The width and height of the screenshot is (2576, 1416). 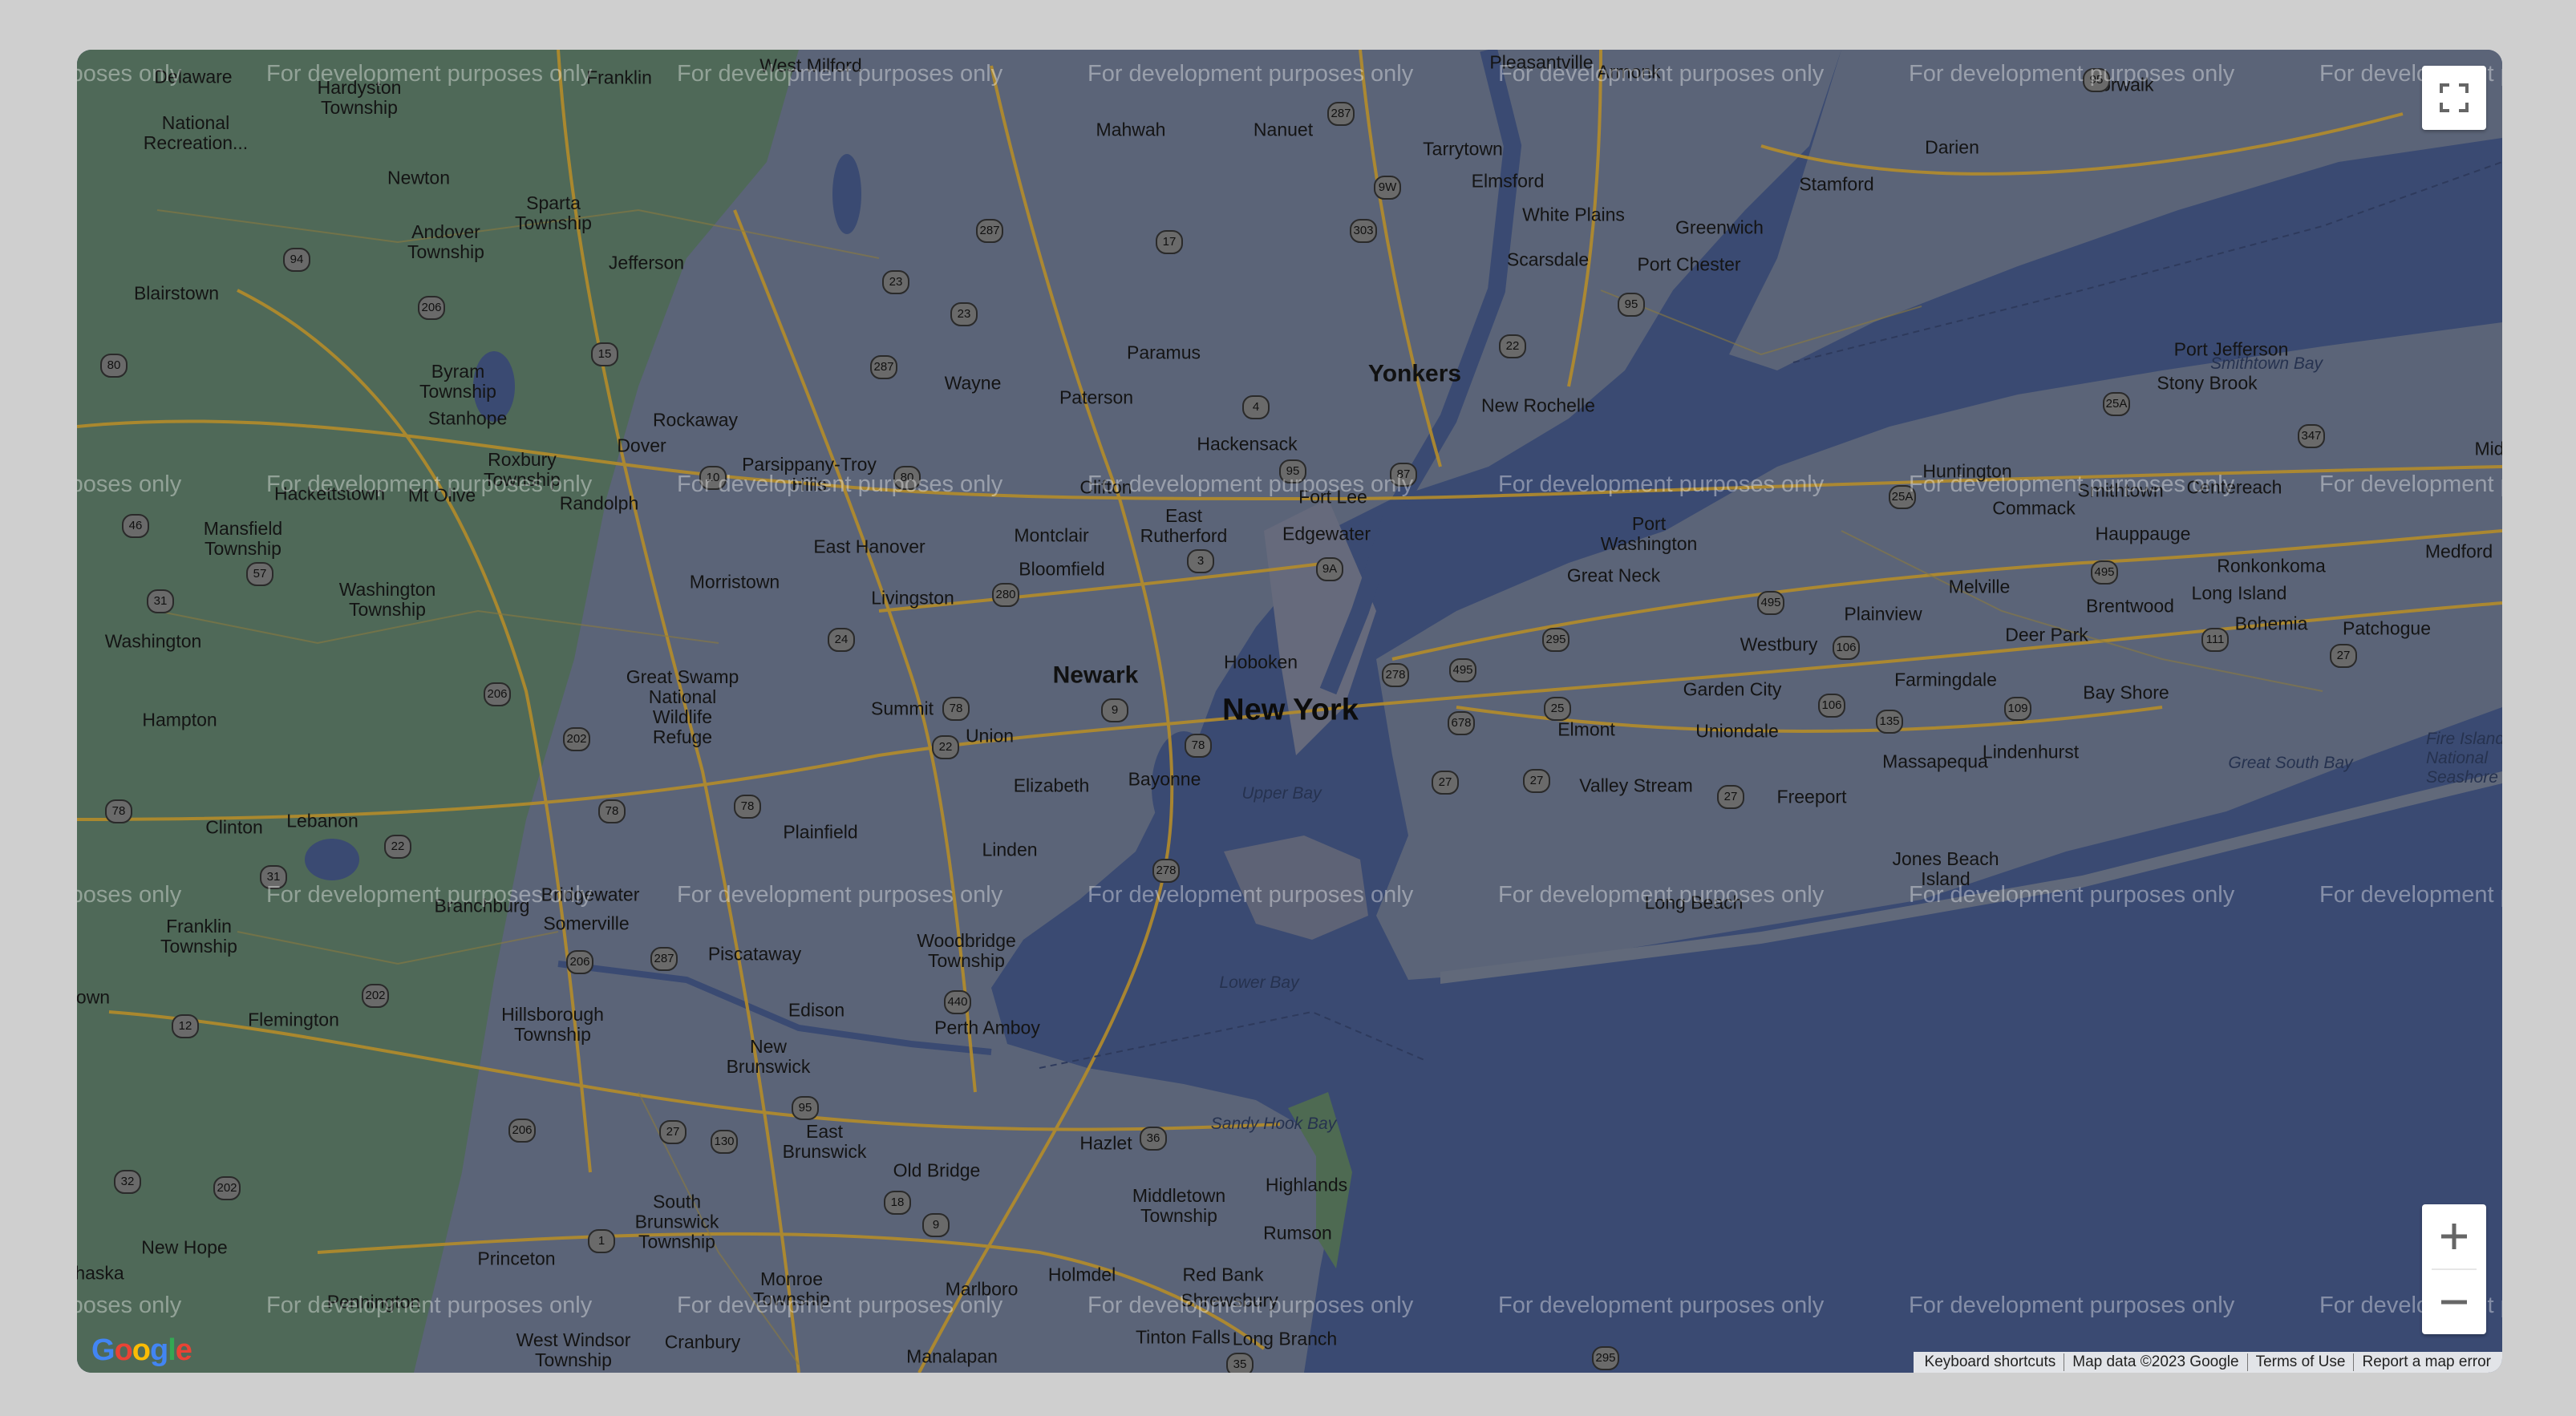 I want to click on place-label: Marlboro, so click(x=982, y=1289).